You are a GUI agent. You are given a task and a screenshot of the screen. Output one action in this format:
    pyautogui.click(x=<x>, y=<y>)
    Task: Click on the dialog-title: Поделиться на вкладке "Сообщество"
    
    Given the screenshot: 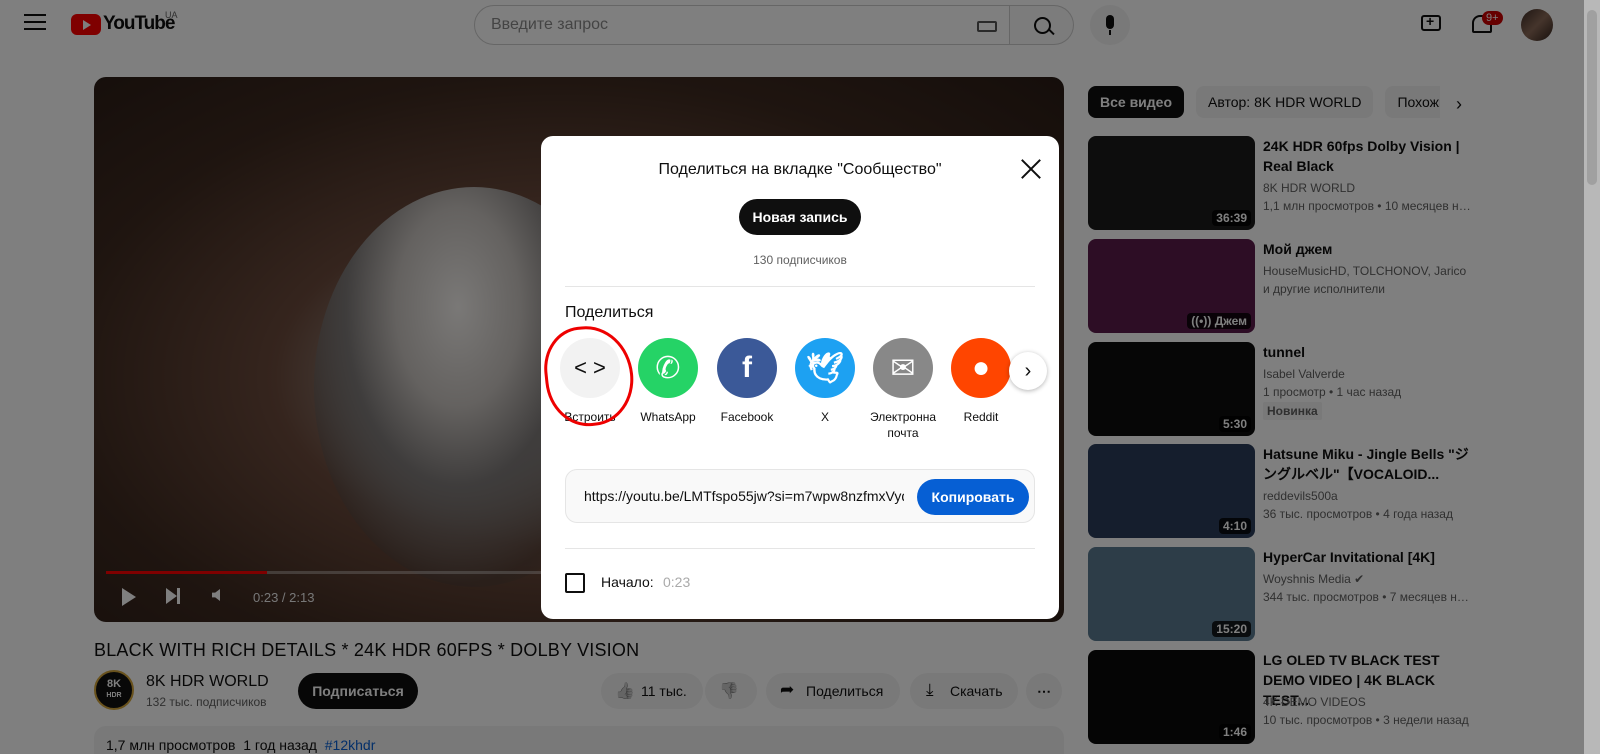 What is the action you would take?
    pyautogui.click(x=800, y=169)
    